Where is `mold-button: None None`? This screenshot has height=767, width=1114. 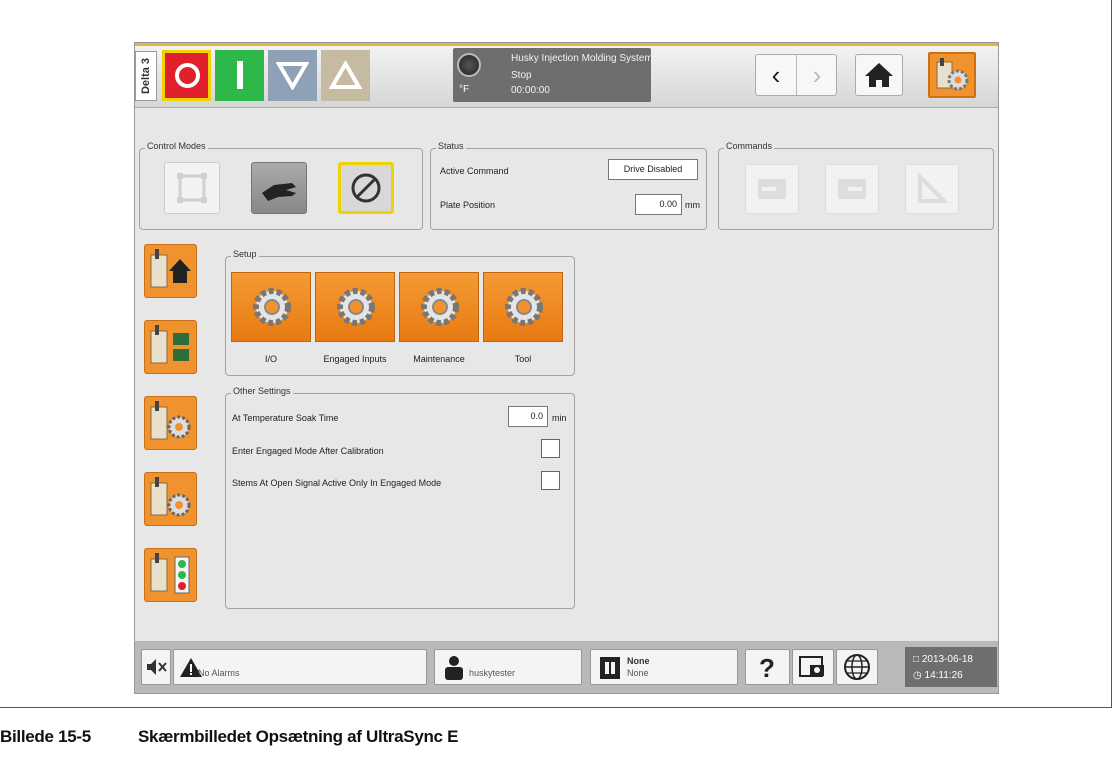
mold-button: None None is located at coordinates (664, 667).